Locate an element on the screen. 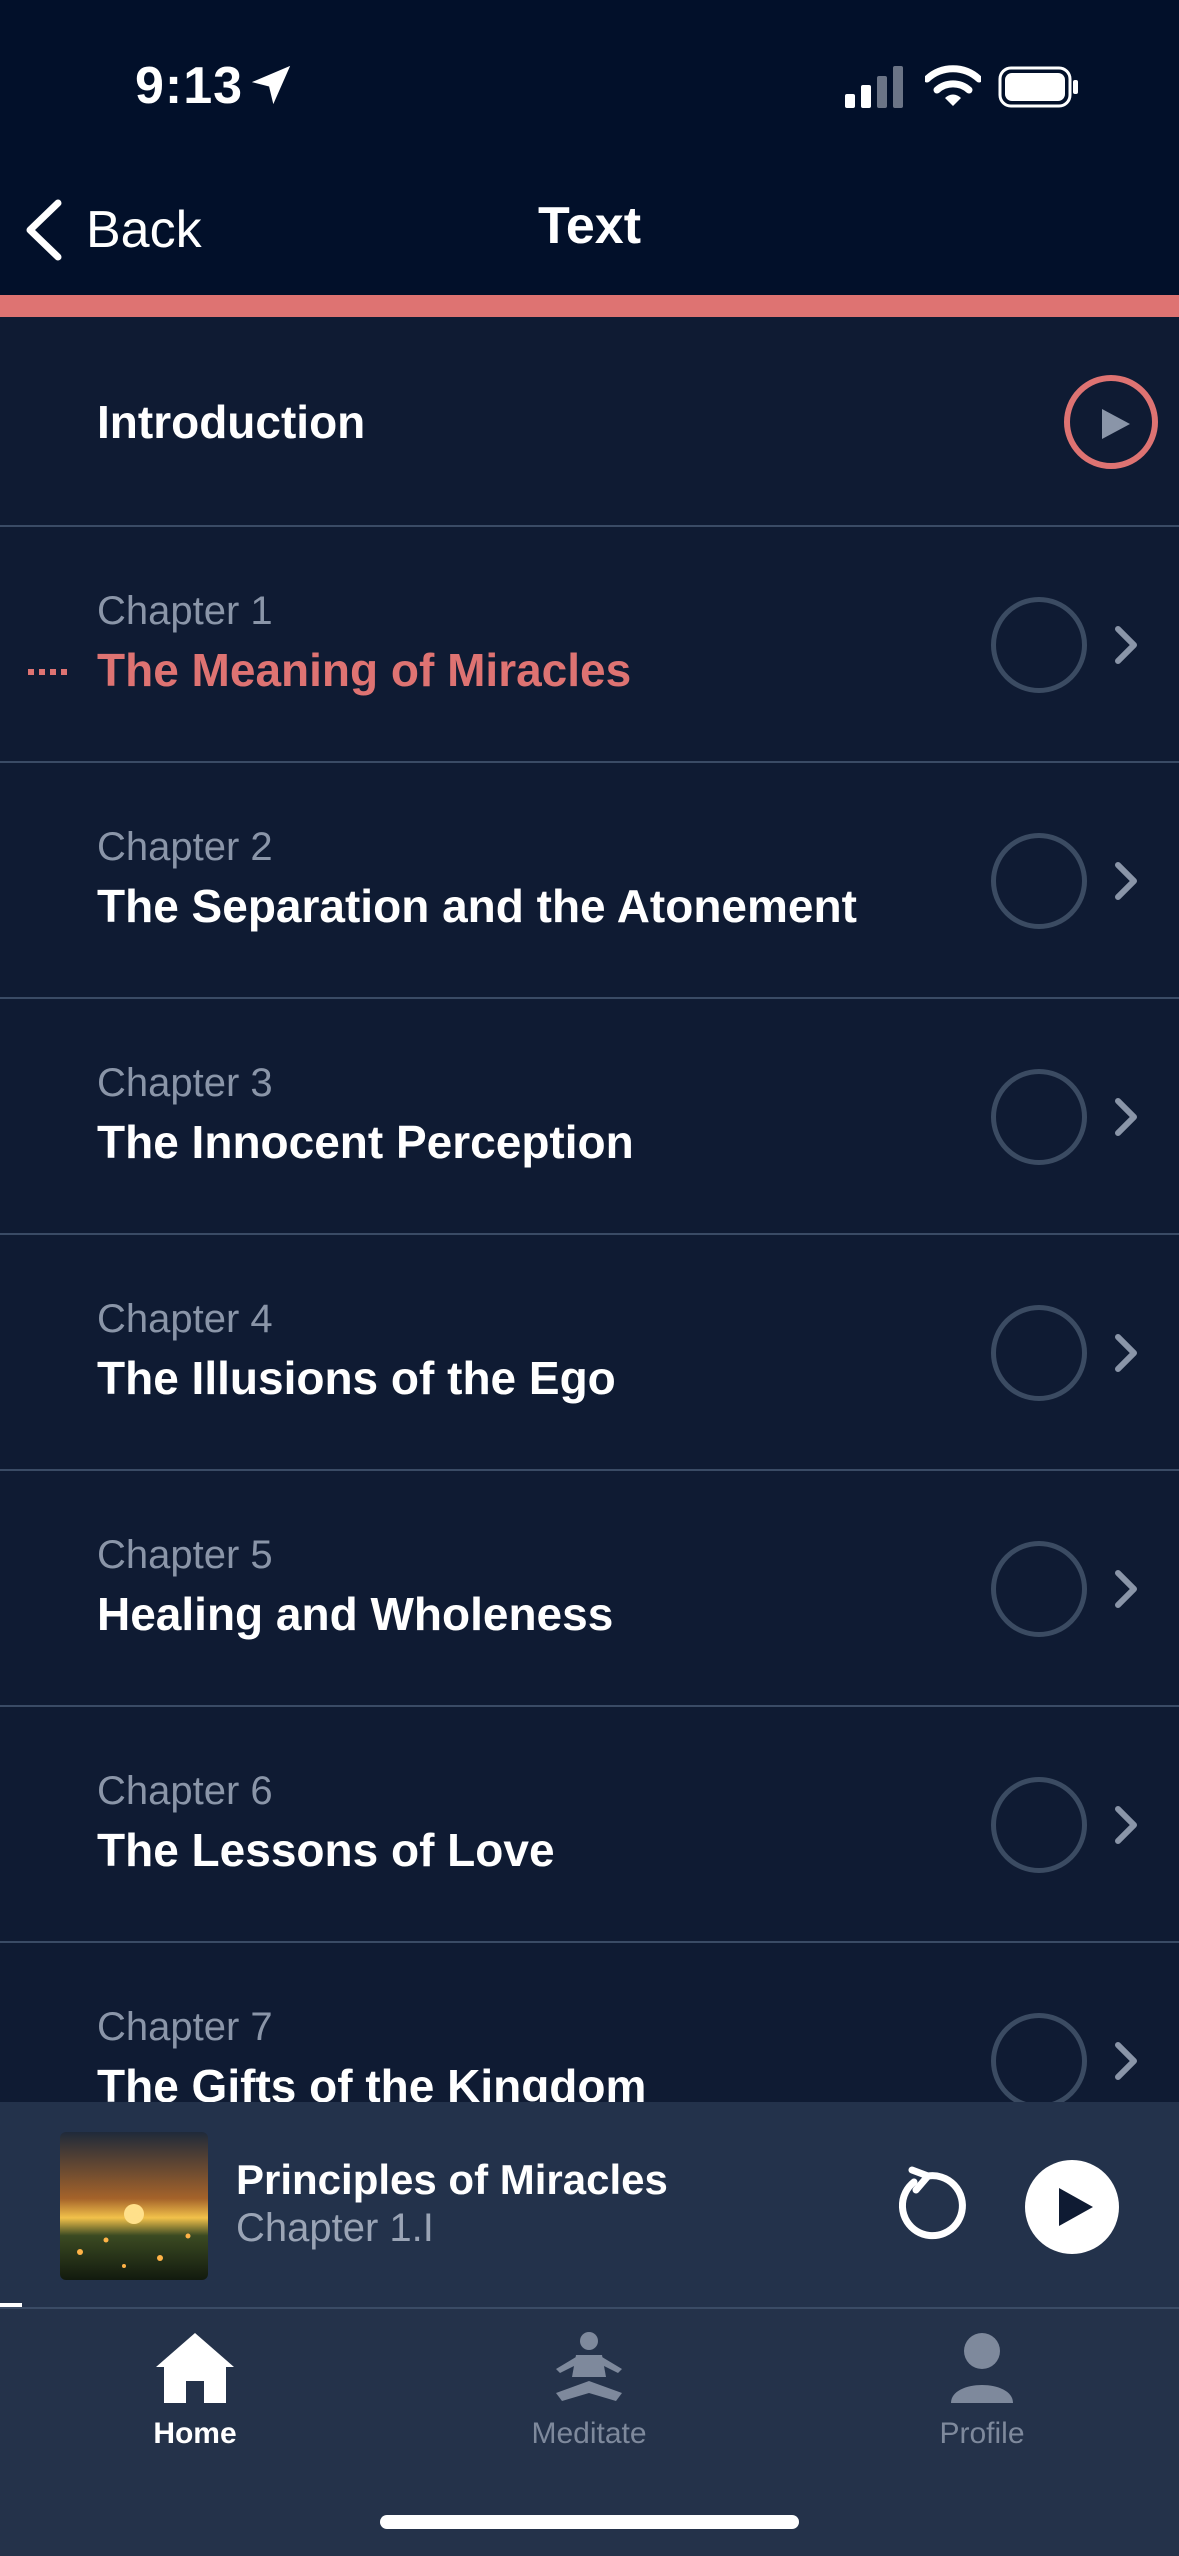  chapter-title: The Illusions of the Ego is located at coordinates (356, 1378).